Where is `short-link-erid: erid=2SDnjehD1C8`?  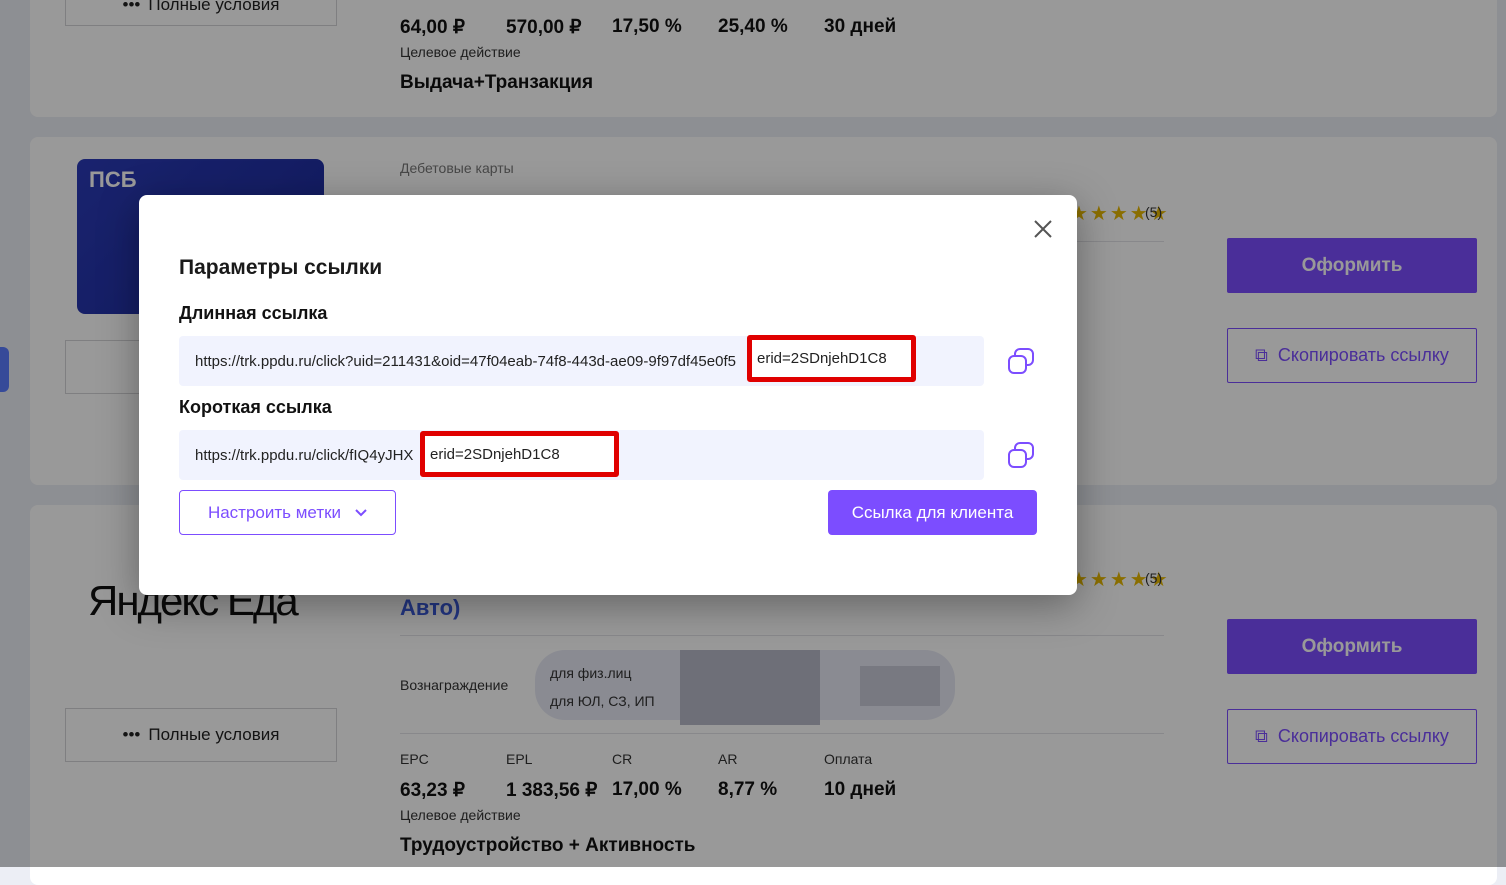 short-link-erid: erid=2SDnjehD1C8 is located at coordinates (495, 454).